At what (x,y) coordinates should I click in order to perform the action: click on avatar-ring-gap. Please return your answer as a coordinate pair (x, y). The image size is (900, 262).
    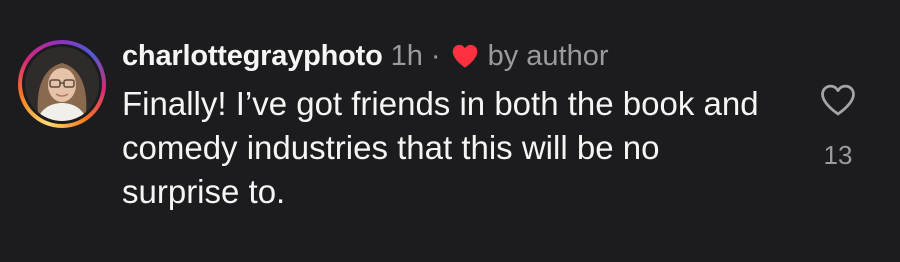
    Looking at the image, I should click on (62, 84).